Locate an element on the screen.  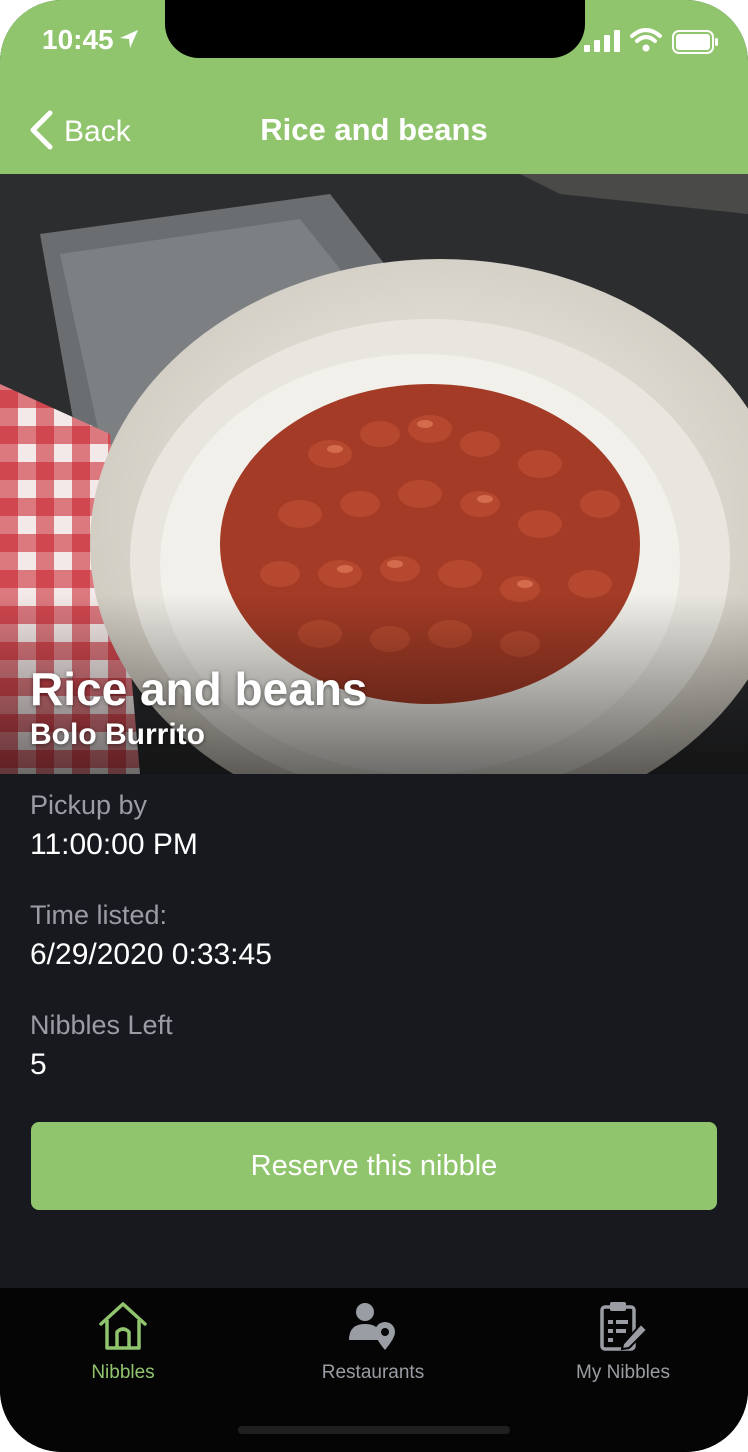
quantity-info: Nibbles Left 5 is located at coordinates (375, 1049).